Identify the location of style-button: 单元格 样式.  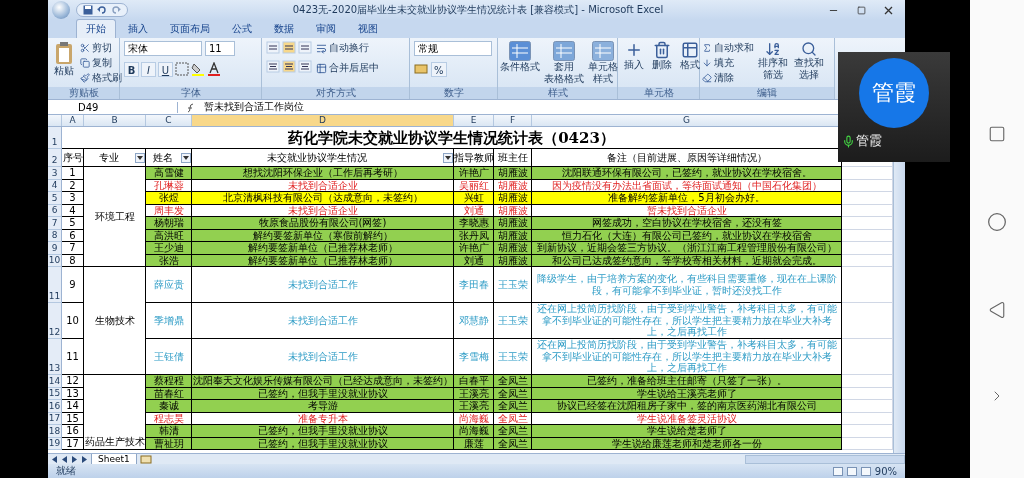
(603, 63).